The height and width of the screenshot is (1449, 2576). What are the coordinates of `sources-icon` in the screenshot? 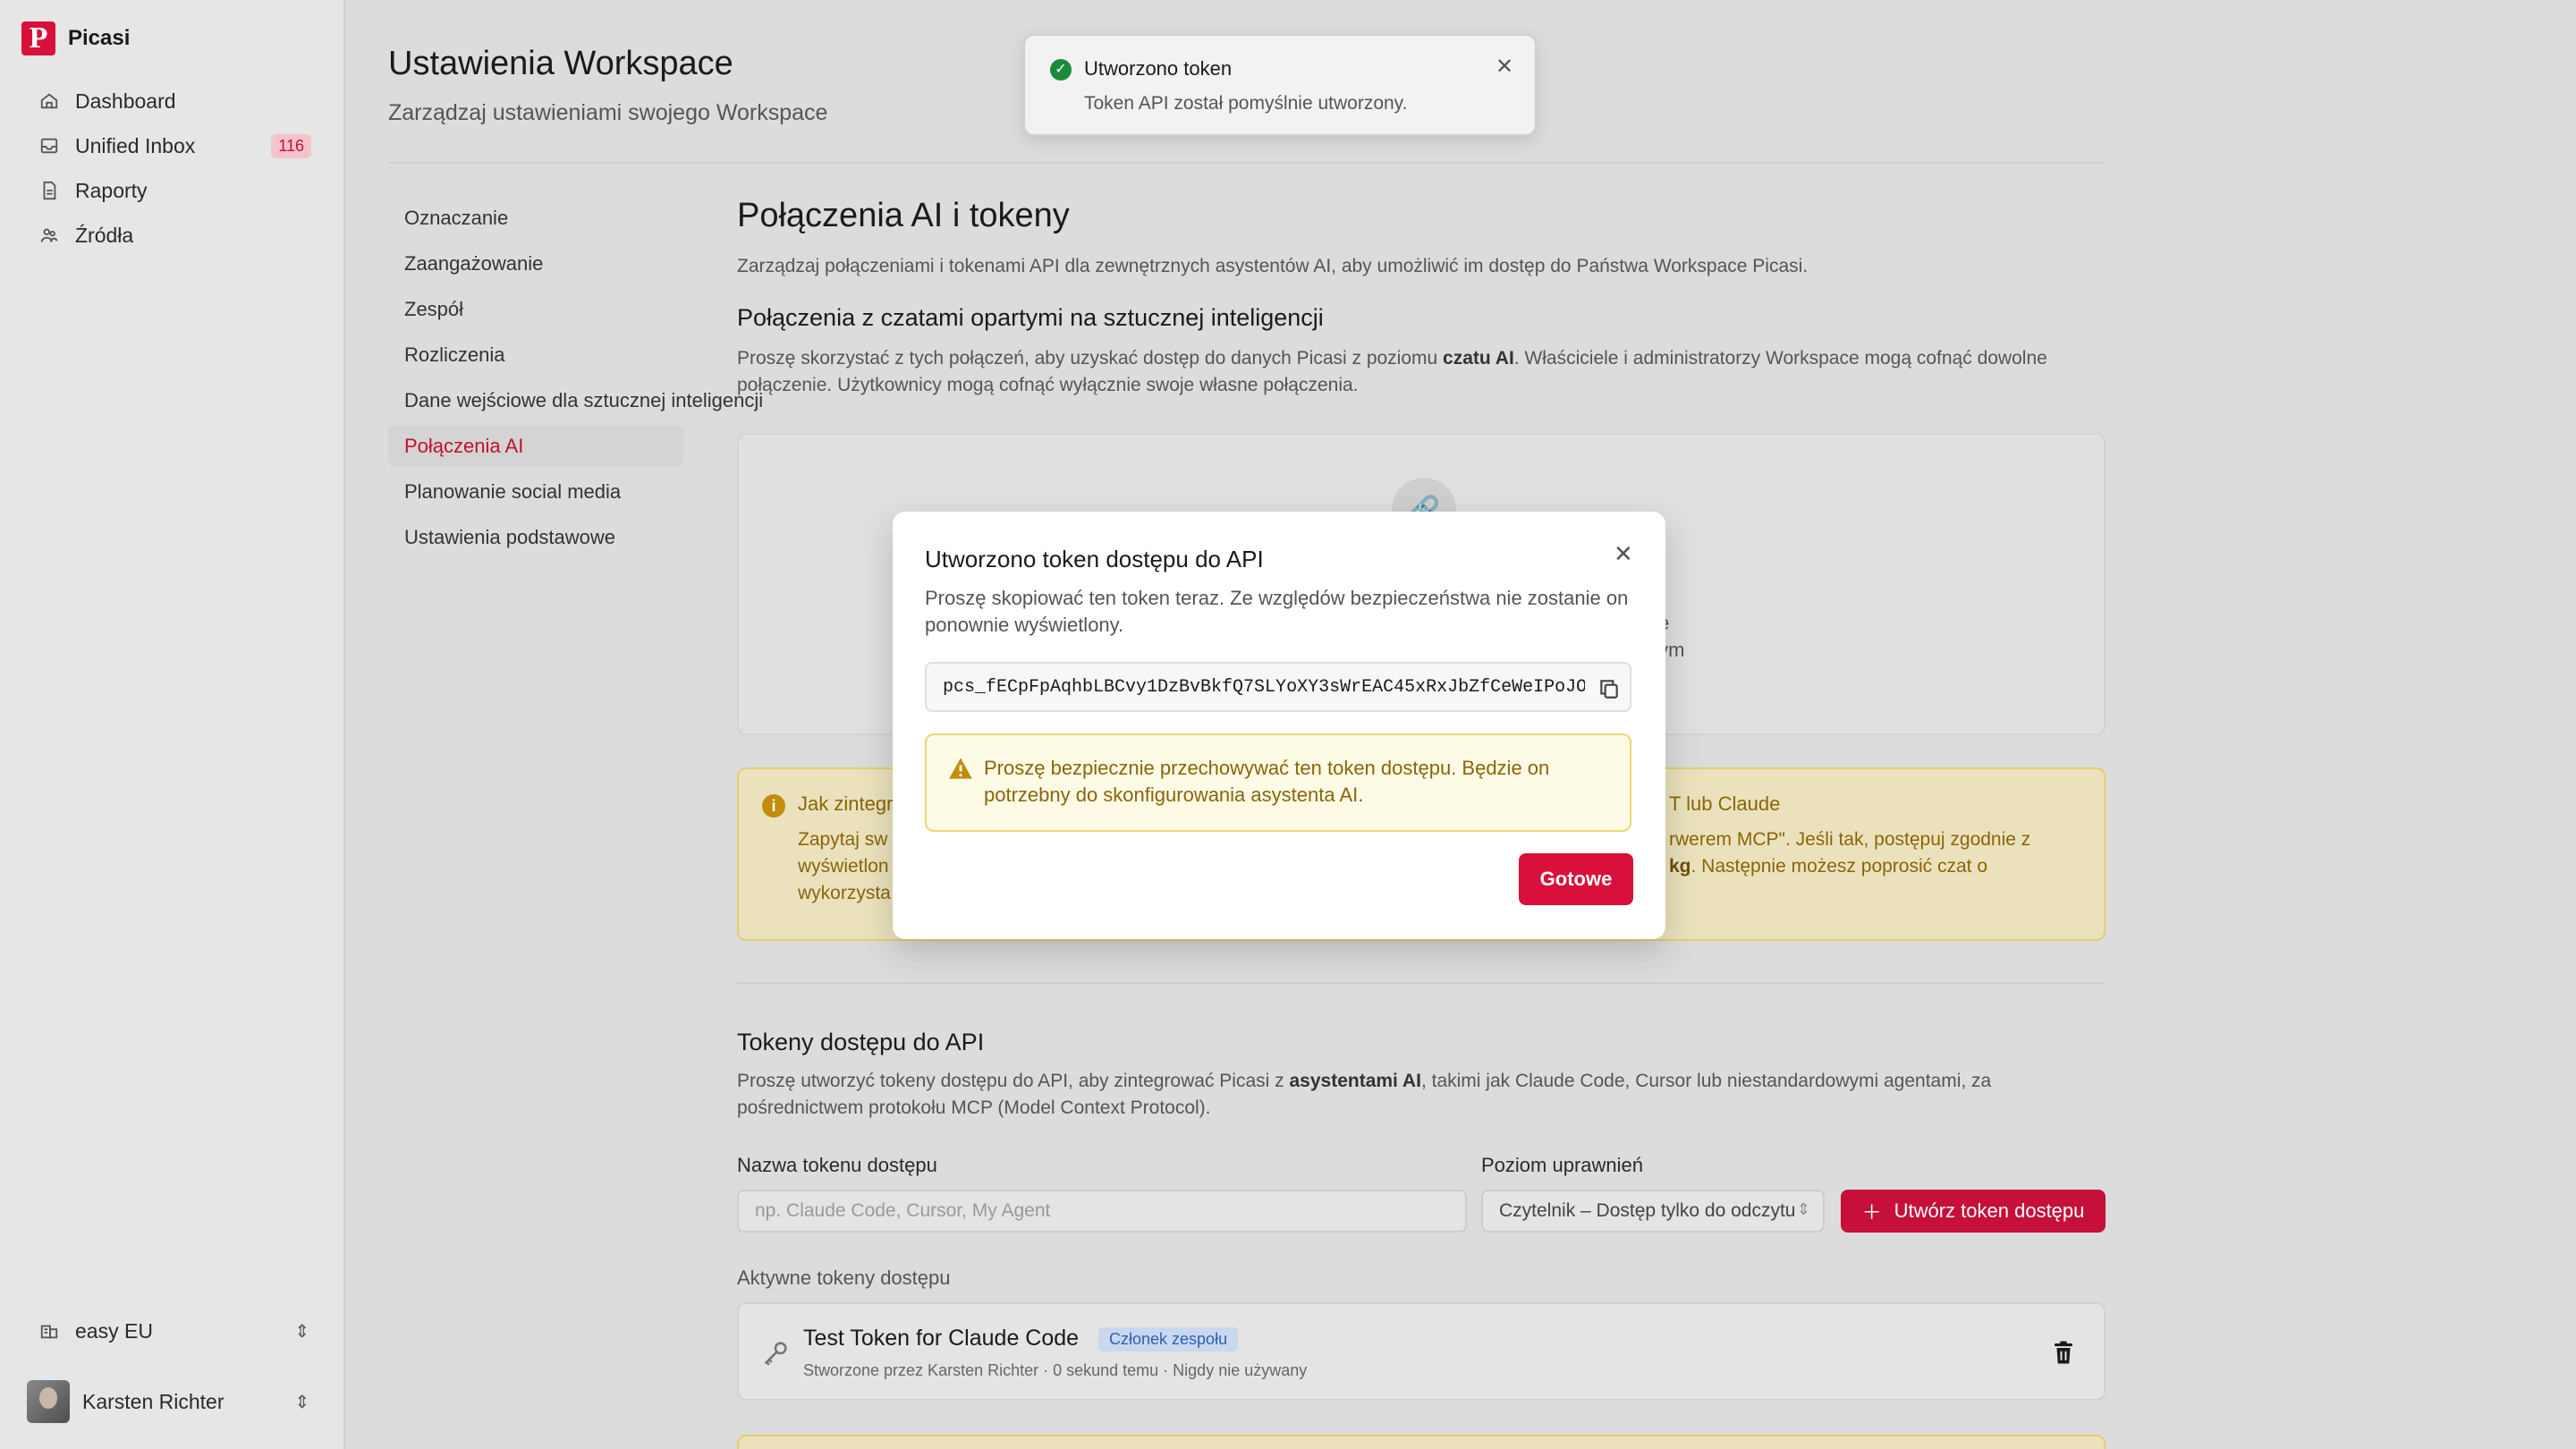 It's located at (49, 235).